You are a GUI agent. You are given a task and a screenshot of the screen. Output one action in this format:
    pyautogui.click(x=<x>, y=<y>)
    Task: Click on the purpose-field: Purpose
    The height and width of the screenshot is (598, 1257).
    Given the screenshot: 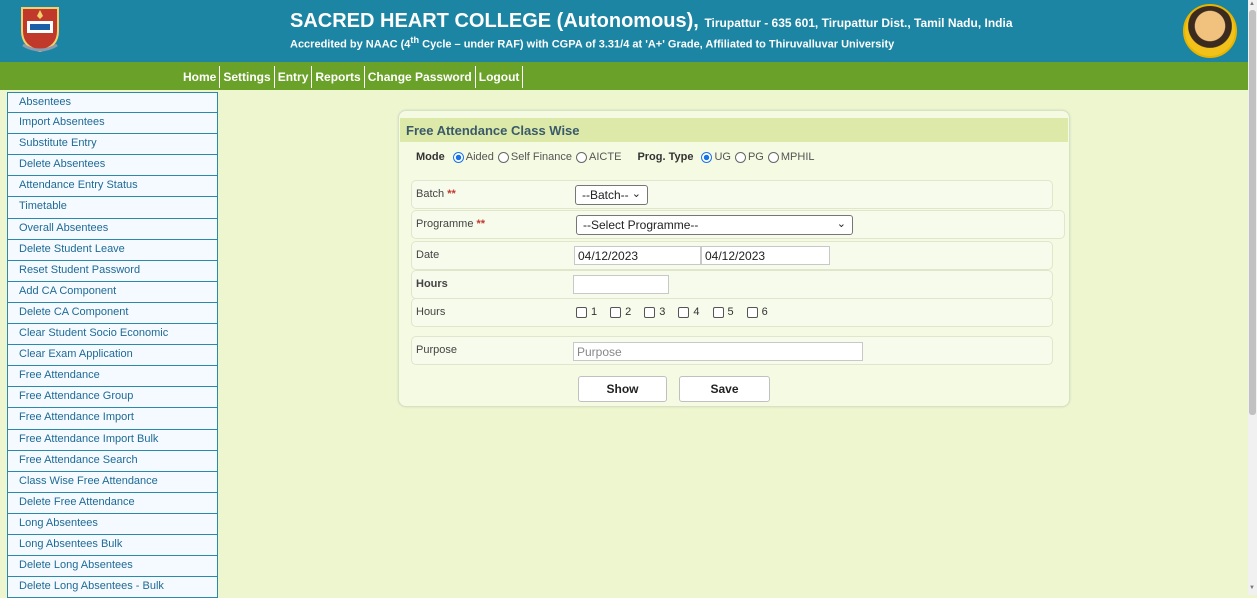 What is the action you would take?
    pyautogui.click(x=718, y=351)
    